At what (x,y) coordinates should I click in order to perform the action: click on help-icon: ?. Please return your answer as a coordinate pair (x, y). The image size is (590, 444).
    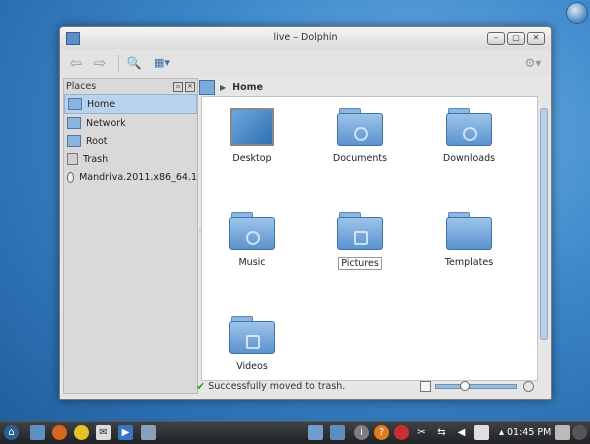
    Looking at the image, I should click on (381, 432).